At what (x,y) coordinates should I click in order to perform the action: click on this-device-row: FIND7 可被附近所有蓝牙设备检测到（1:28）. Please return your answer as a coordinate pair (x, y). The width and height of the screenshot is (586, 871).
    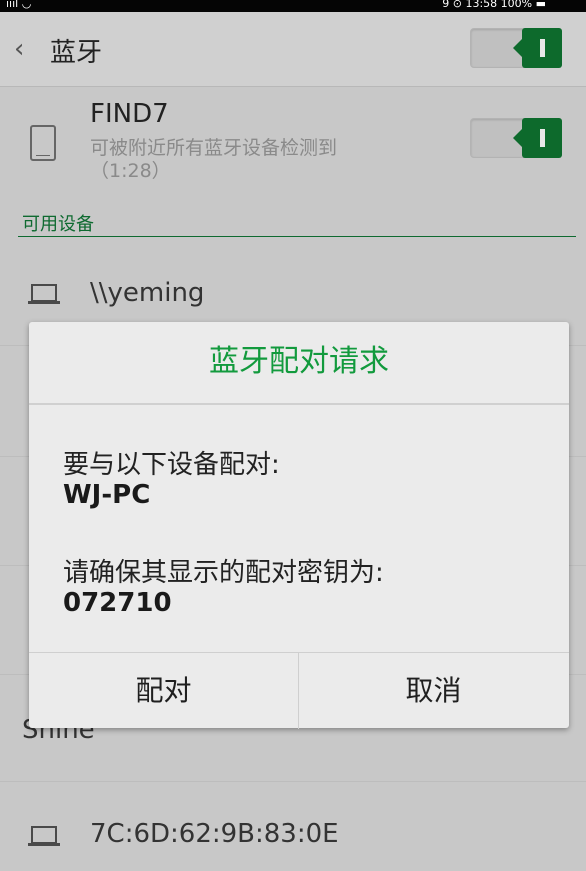
    Looking at the image, I should click on (293, 146).